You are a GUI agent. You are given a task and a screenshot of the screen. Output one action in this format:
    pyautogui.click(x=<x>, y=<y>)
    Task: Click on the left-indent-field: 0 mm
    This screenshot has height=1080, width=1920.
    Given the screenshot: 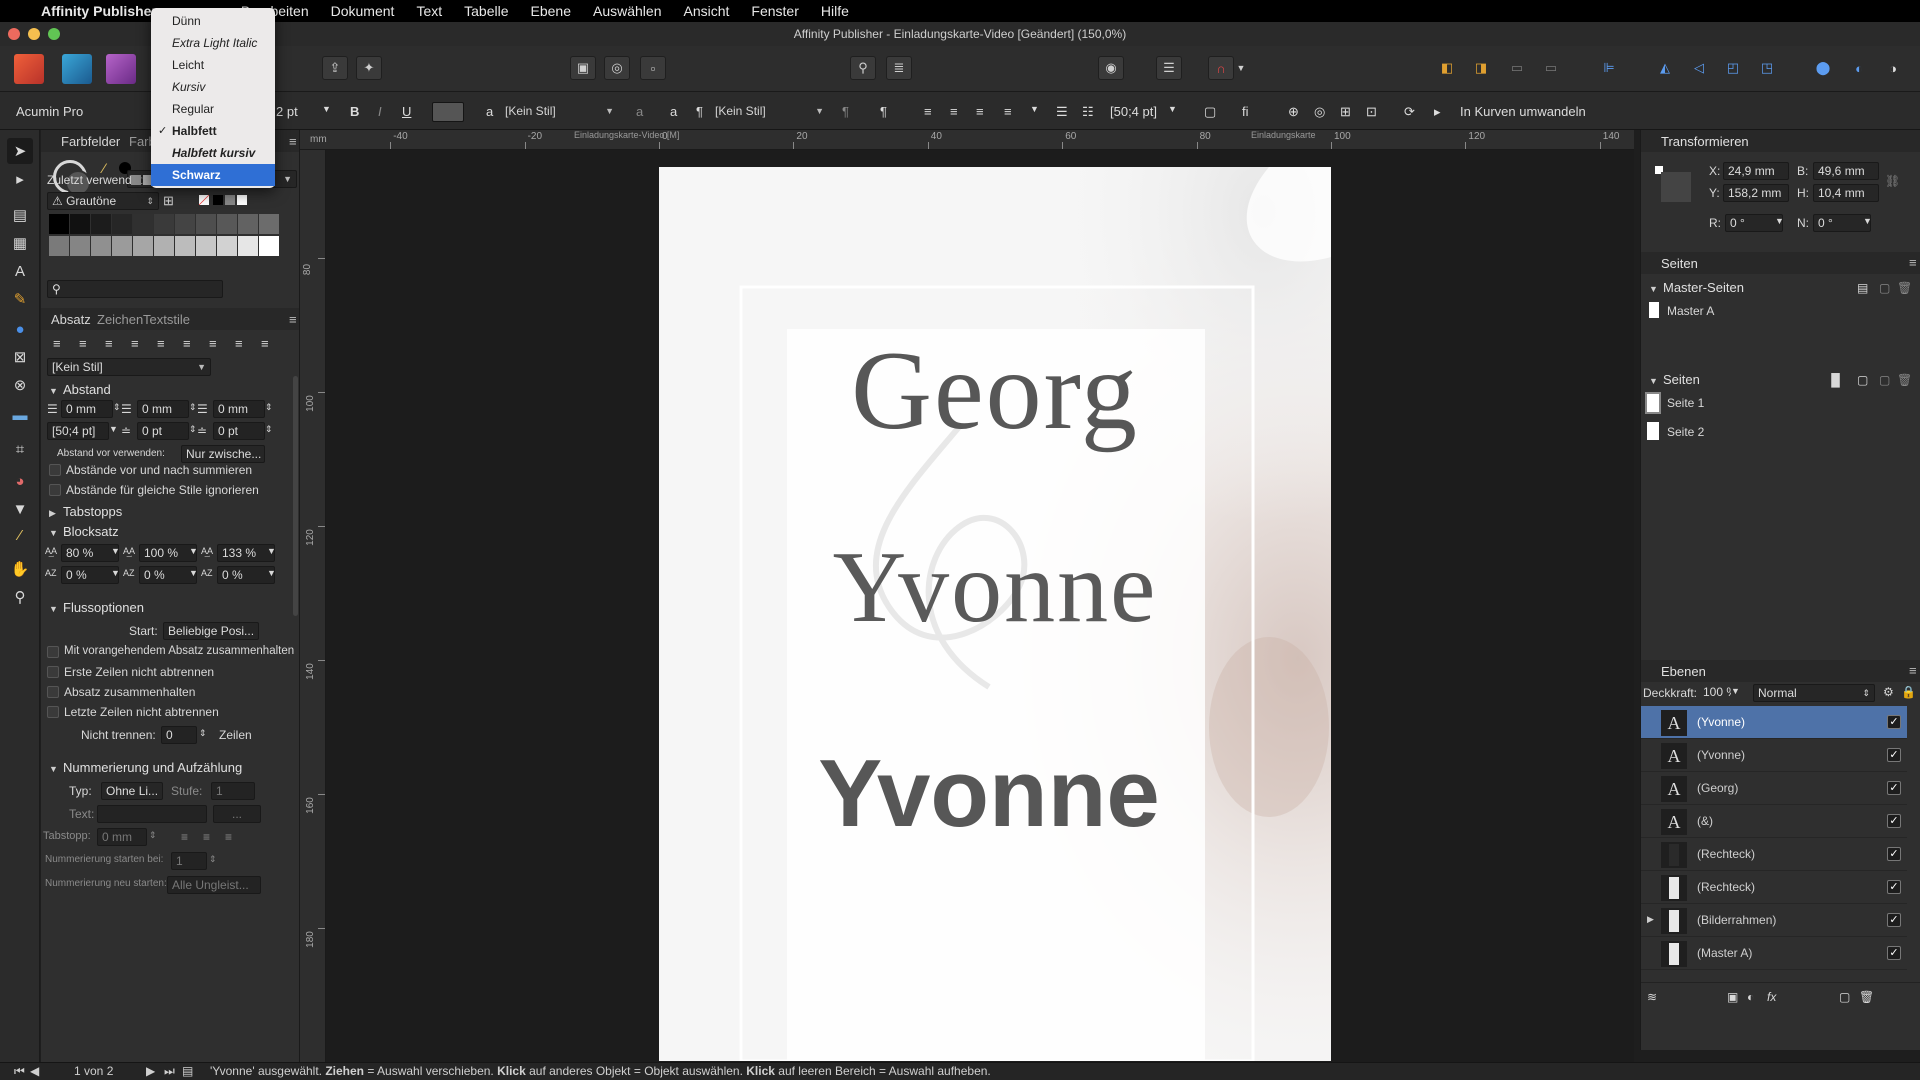 What is the action you would take?
    pyautogui.click(x=87, y=409)
    